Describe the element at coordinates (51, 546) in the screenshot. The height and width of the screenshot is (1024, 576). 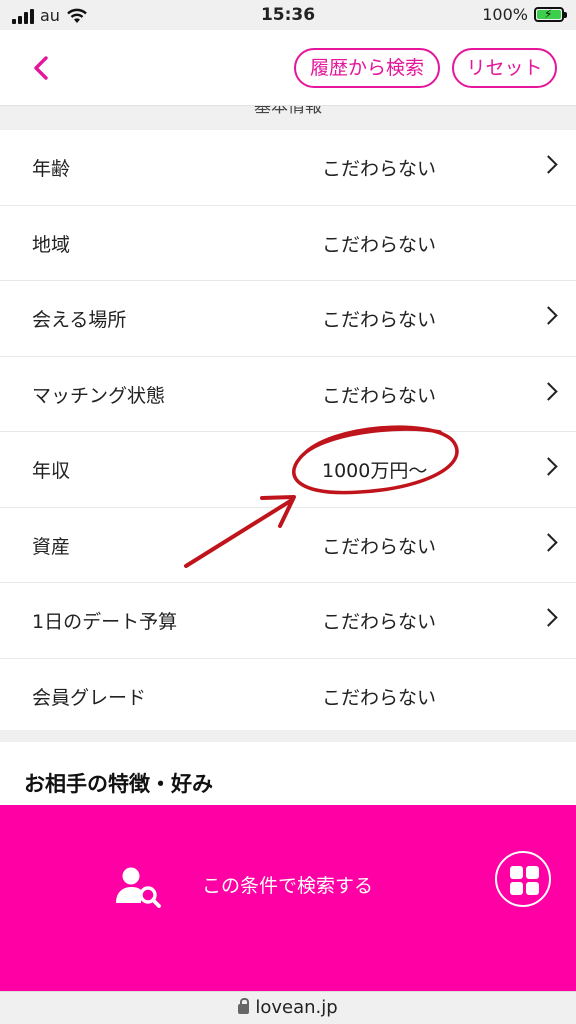
I see `condition-label: 資産` at that location.